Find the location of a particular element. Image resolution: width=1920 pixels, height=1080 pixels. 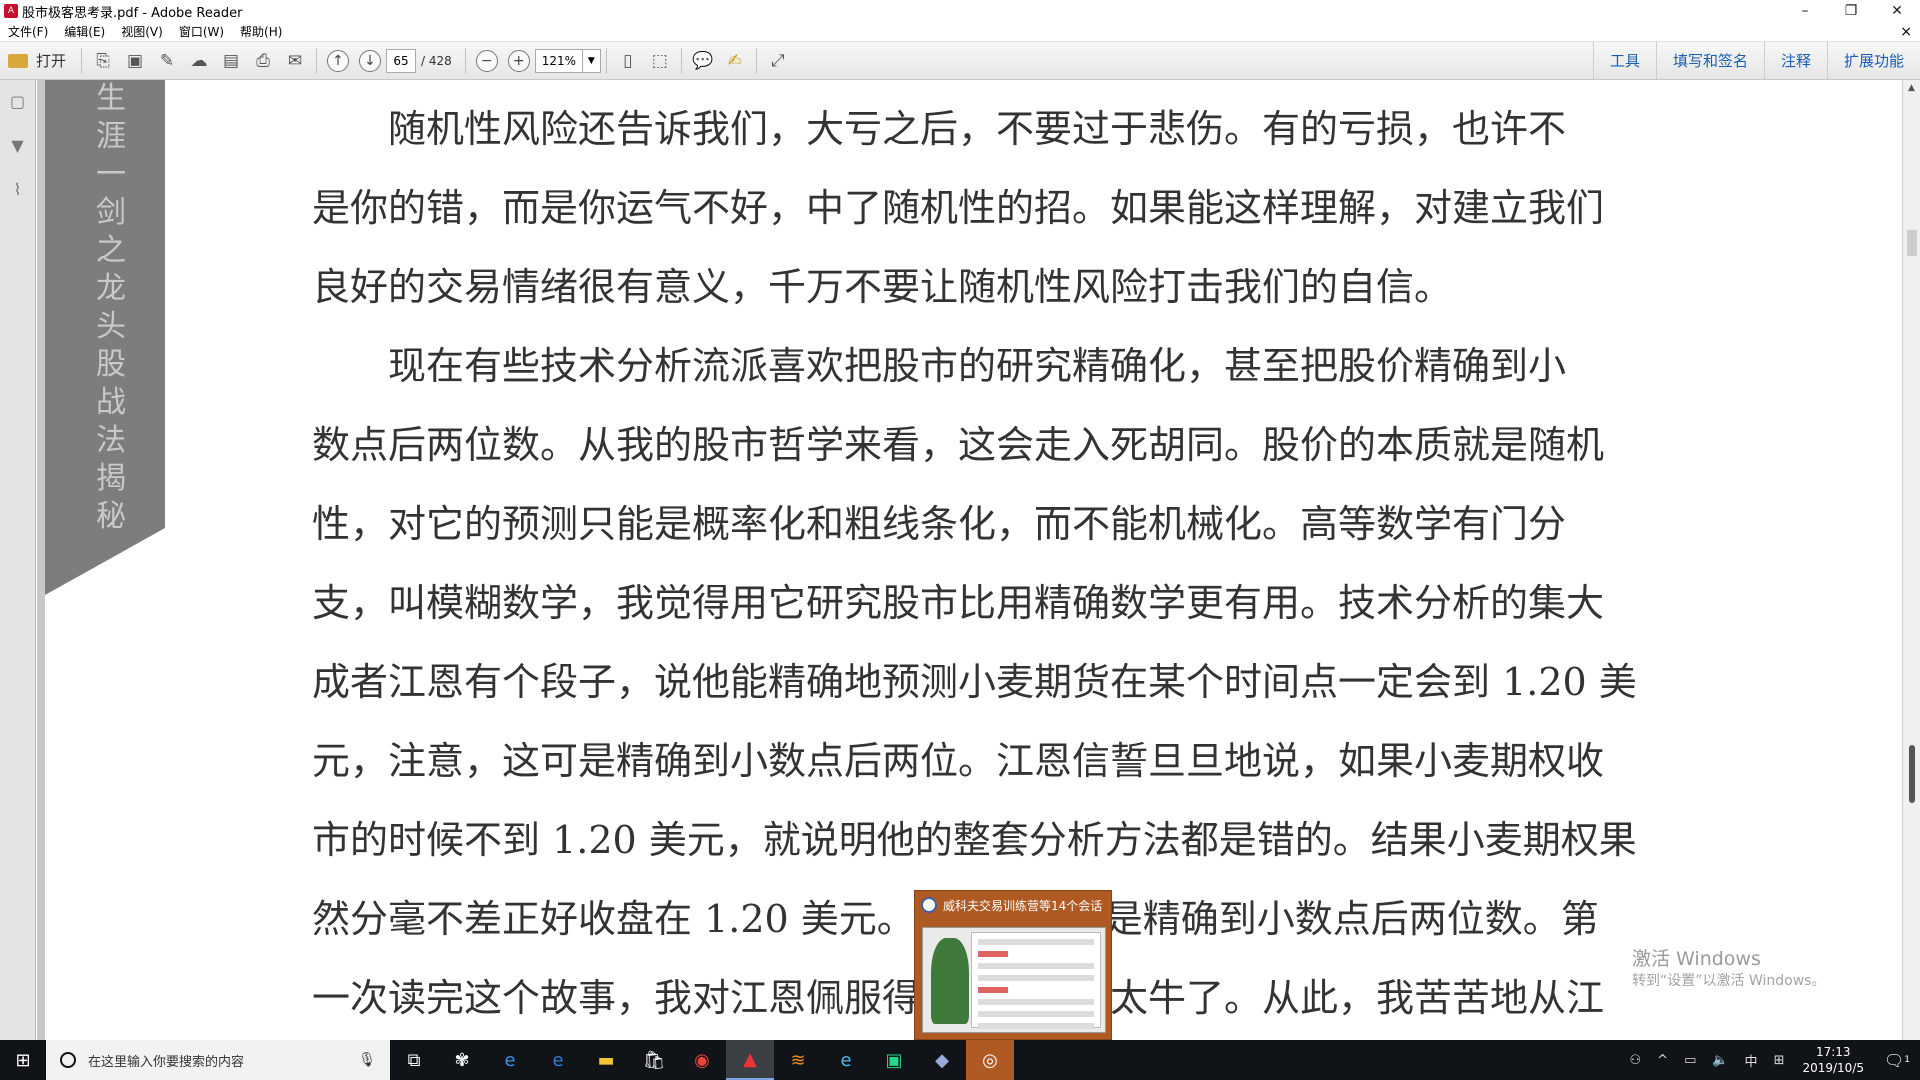

save-icon: ▤ is located at coordinates (231, 61).